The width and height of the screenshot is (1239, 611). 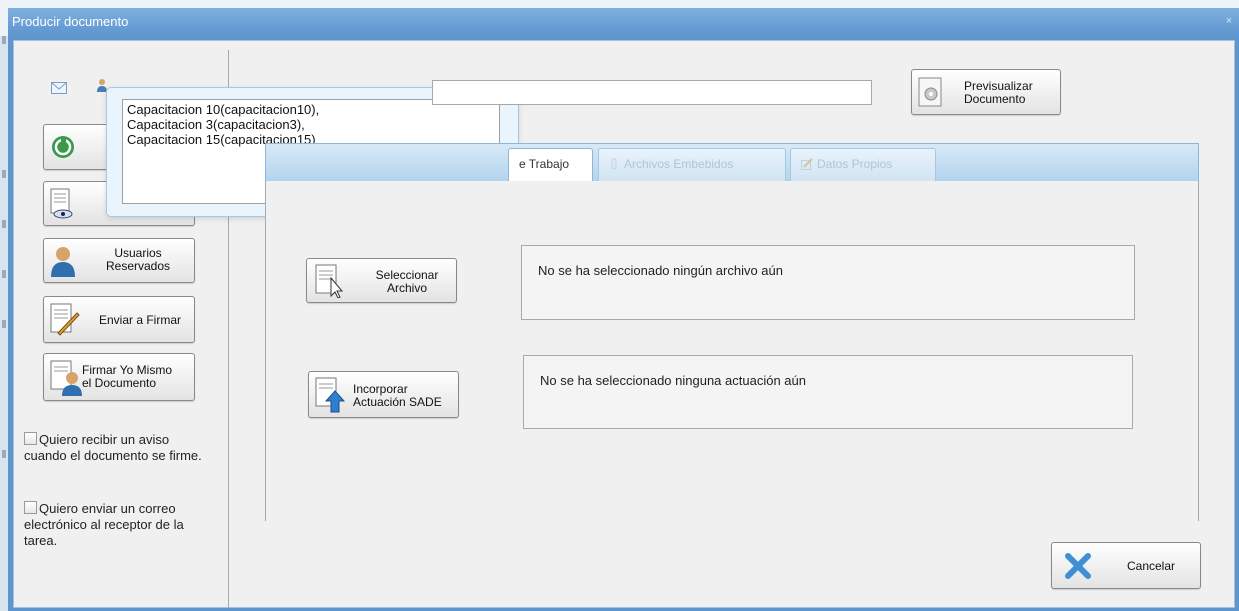 I want to click on seleccionar-archivo-button: Seleccionar Archivo, so click(x=381, y=280).